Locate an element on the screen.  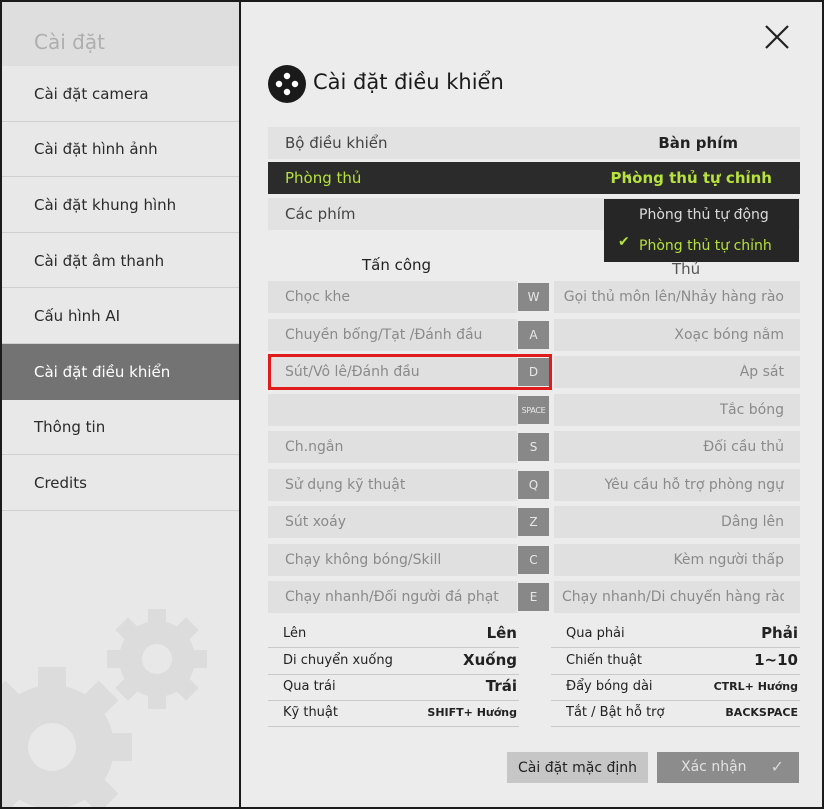
binding-row: Qua phải Phải is located at coordinates (675, 635).